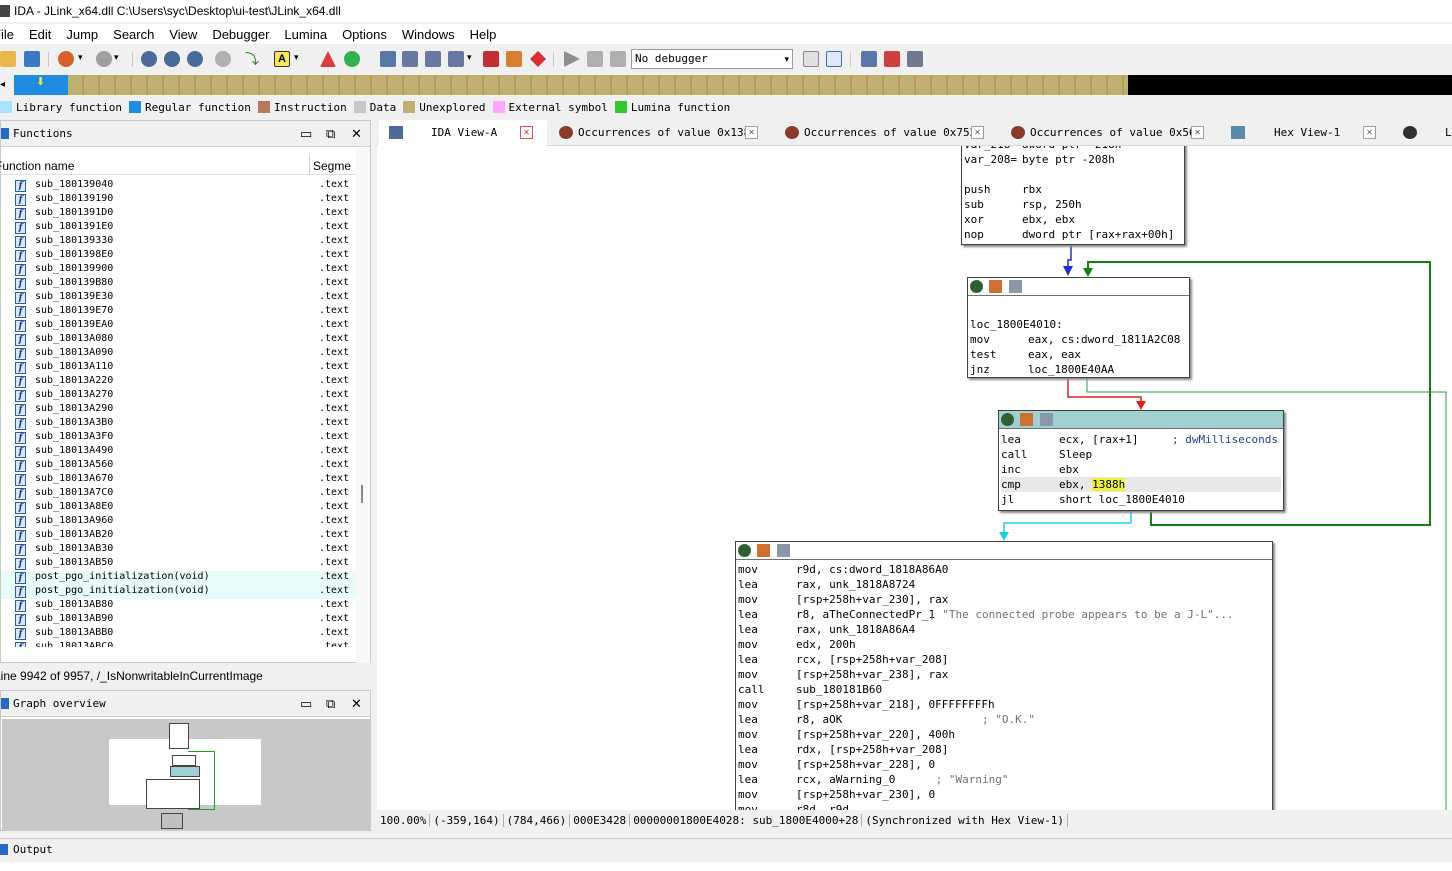 The height and width of the screenshot is (871, 1452). I want to click on graph-overview-canvas, so click(186, 775).